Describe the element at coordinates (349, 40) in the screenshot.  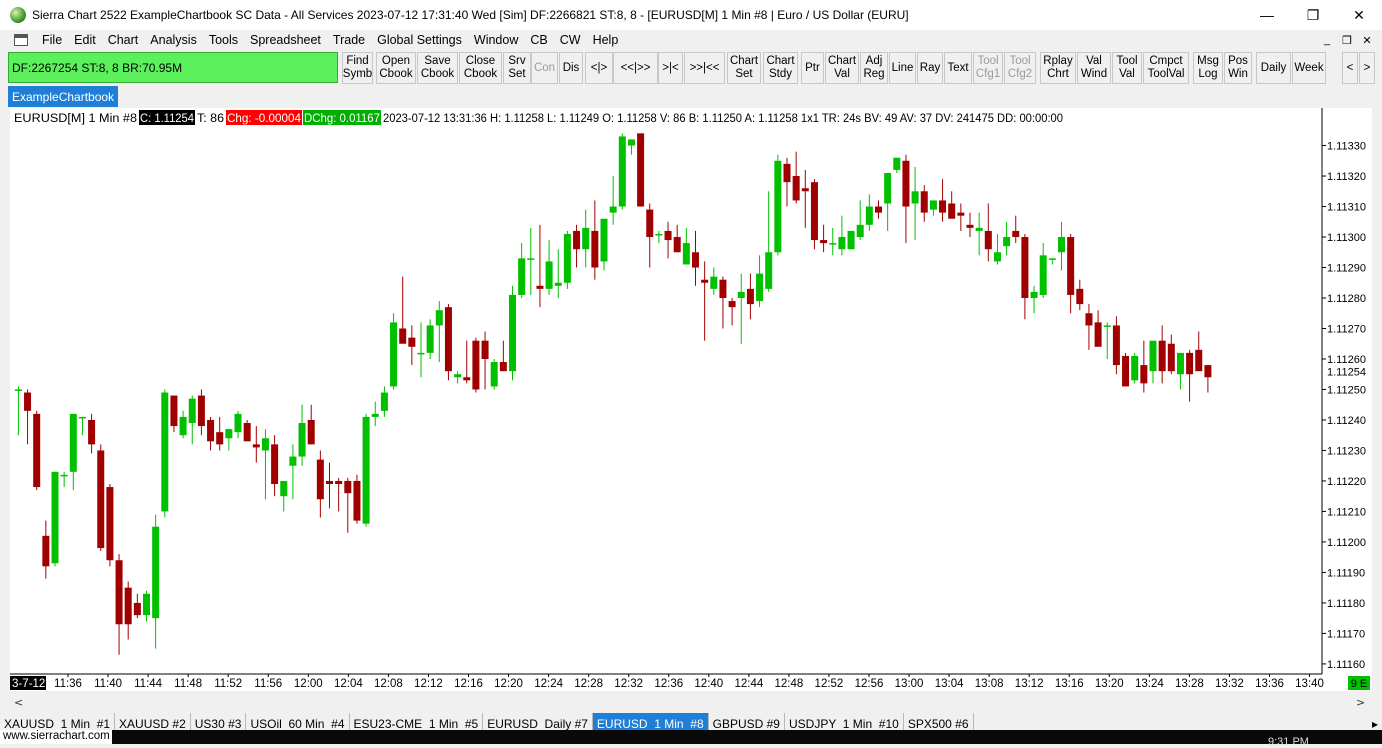
I see `menu-trade: Trade` at that location.